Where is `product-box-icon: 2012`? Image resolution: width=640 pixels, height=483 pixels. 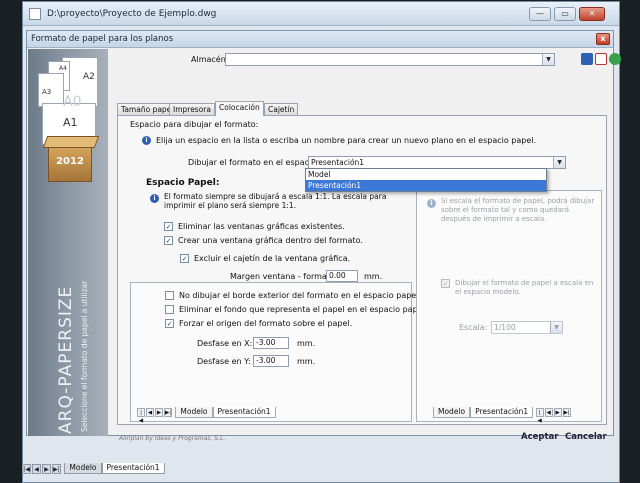 product-box-icon: 2012 is located at coordinates (70, 163).